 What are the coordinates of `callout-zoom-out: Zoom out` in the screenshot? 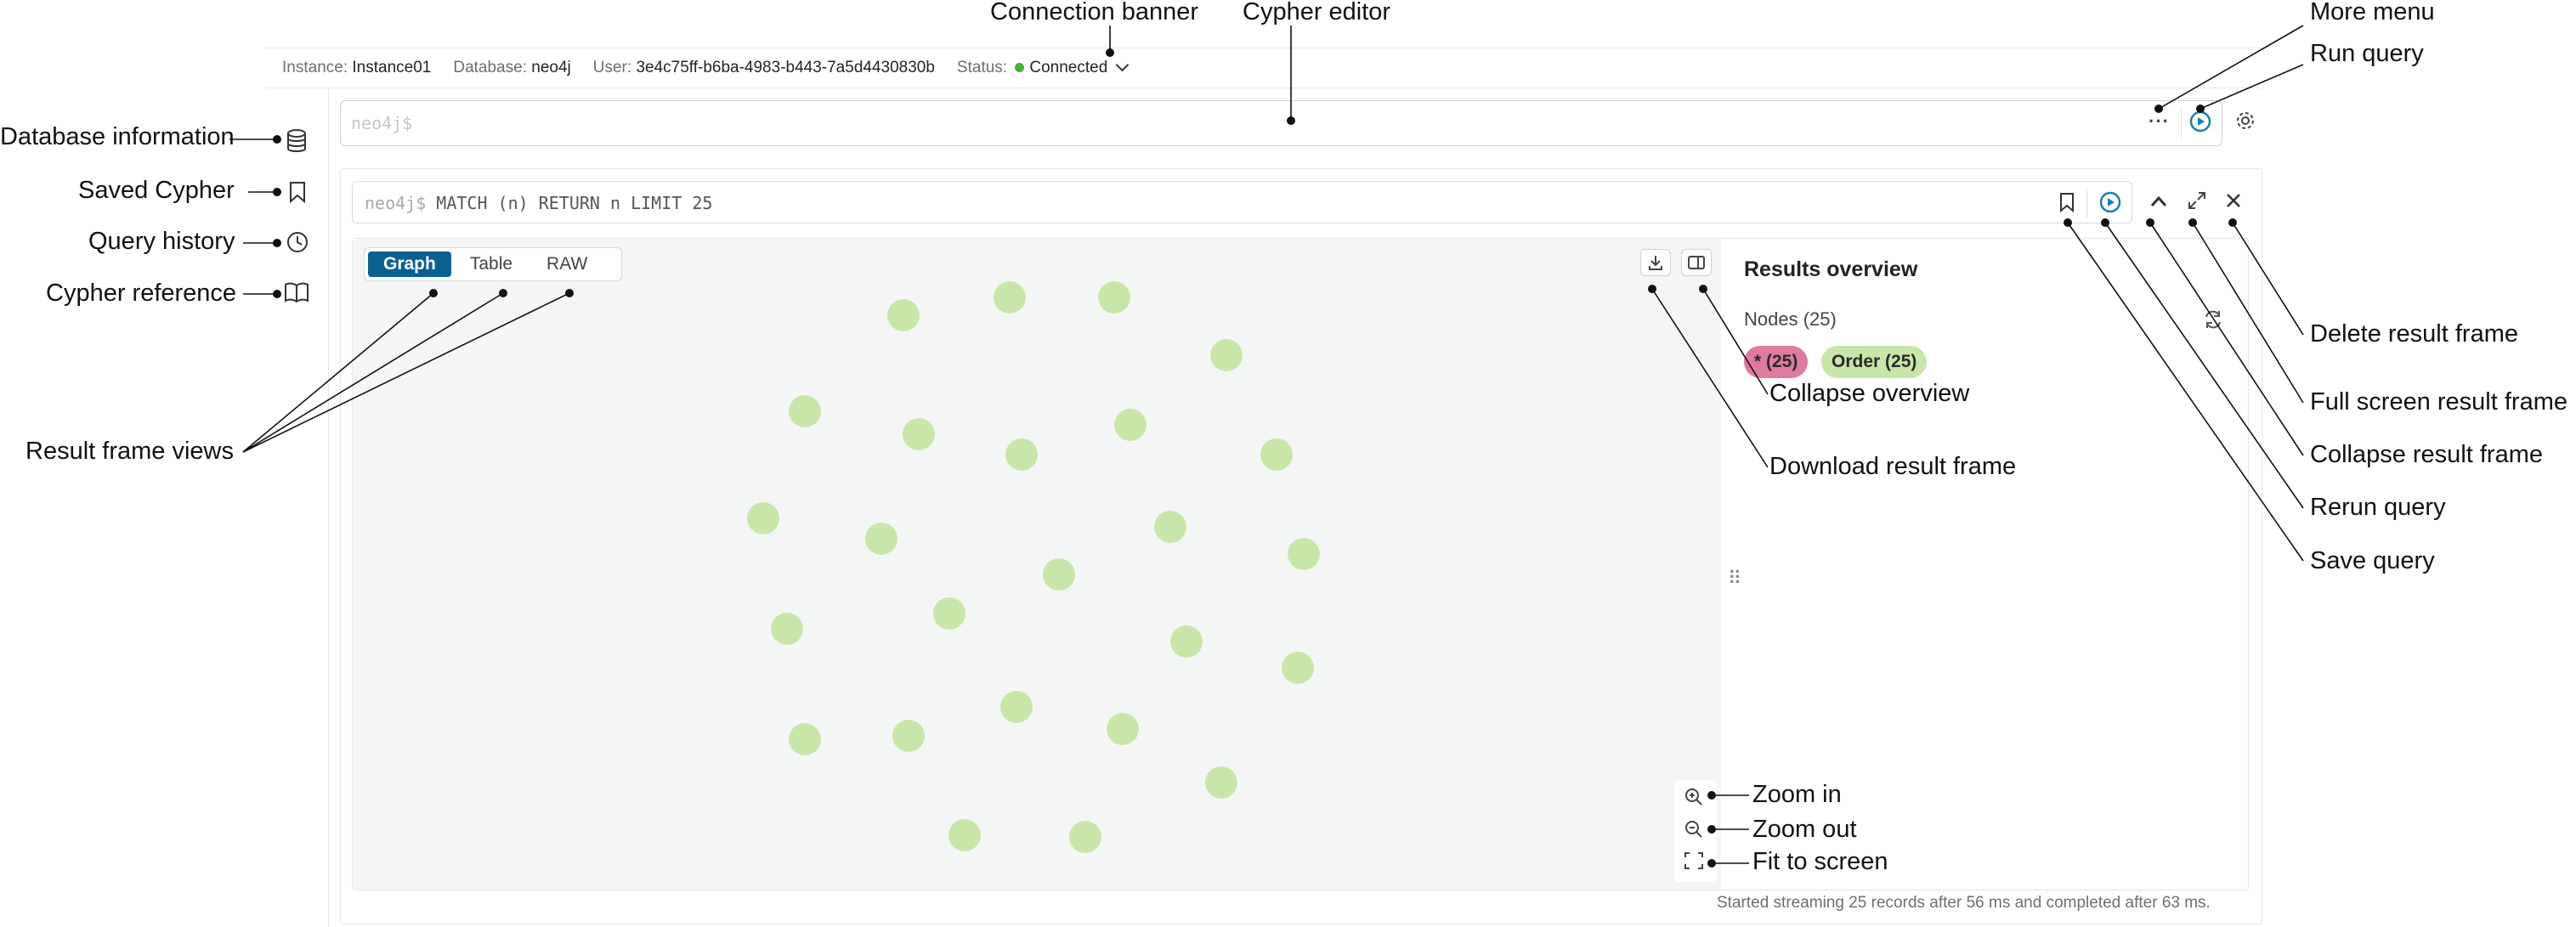 It's located at (1804, 829).